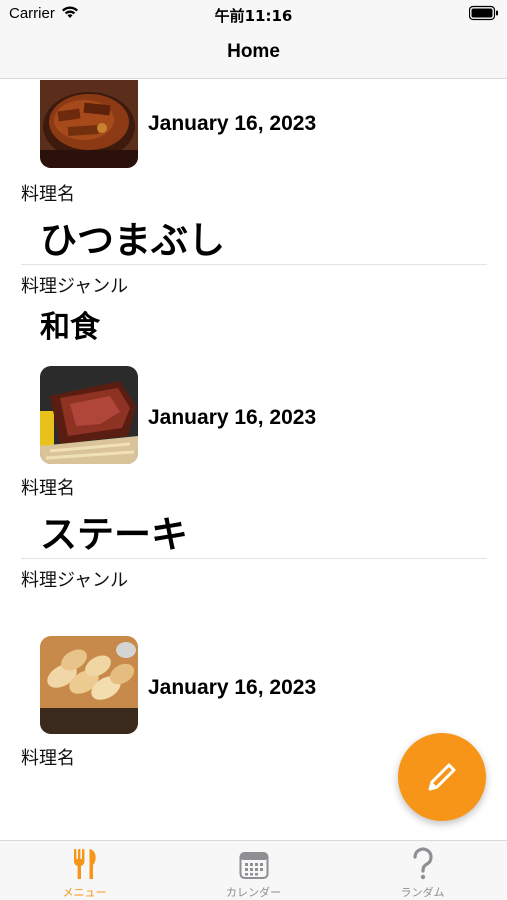  Describe the element at coordinates (84, 892) in the screenshot. I see `tab-menu-label: メニュー` at that location.